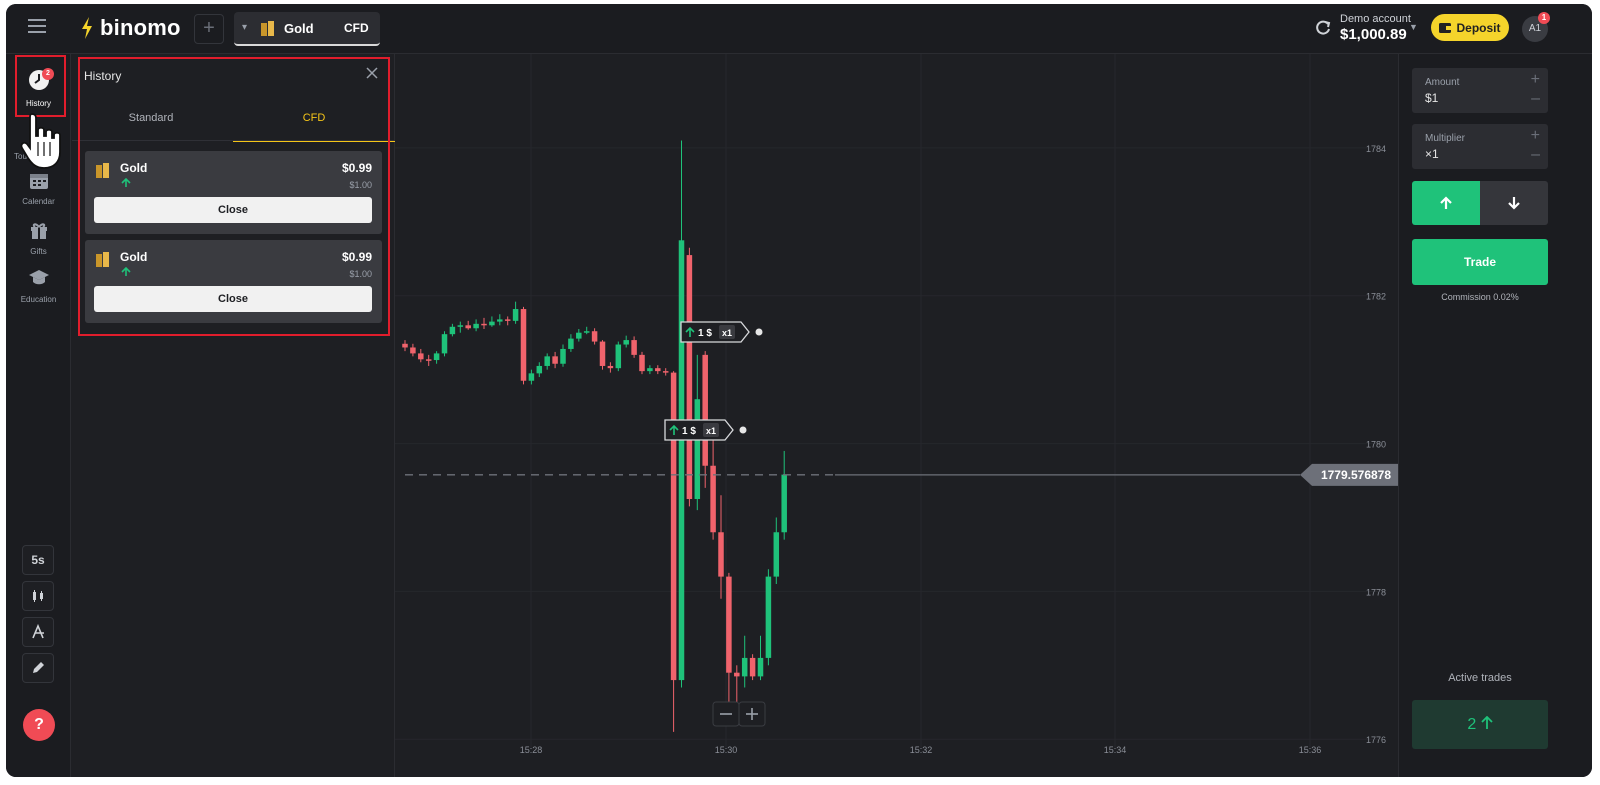  What do you see at coordinates (1431, 98) in the screenshot?
I see `amount-value: $1` at bounding box center [1431, 98].